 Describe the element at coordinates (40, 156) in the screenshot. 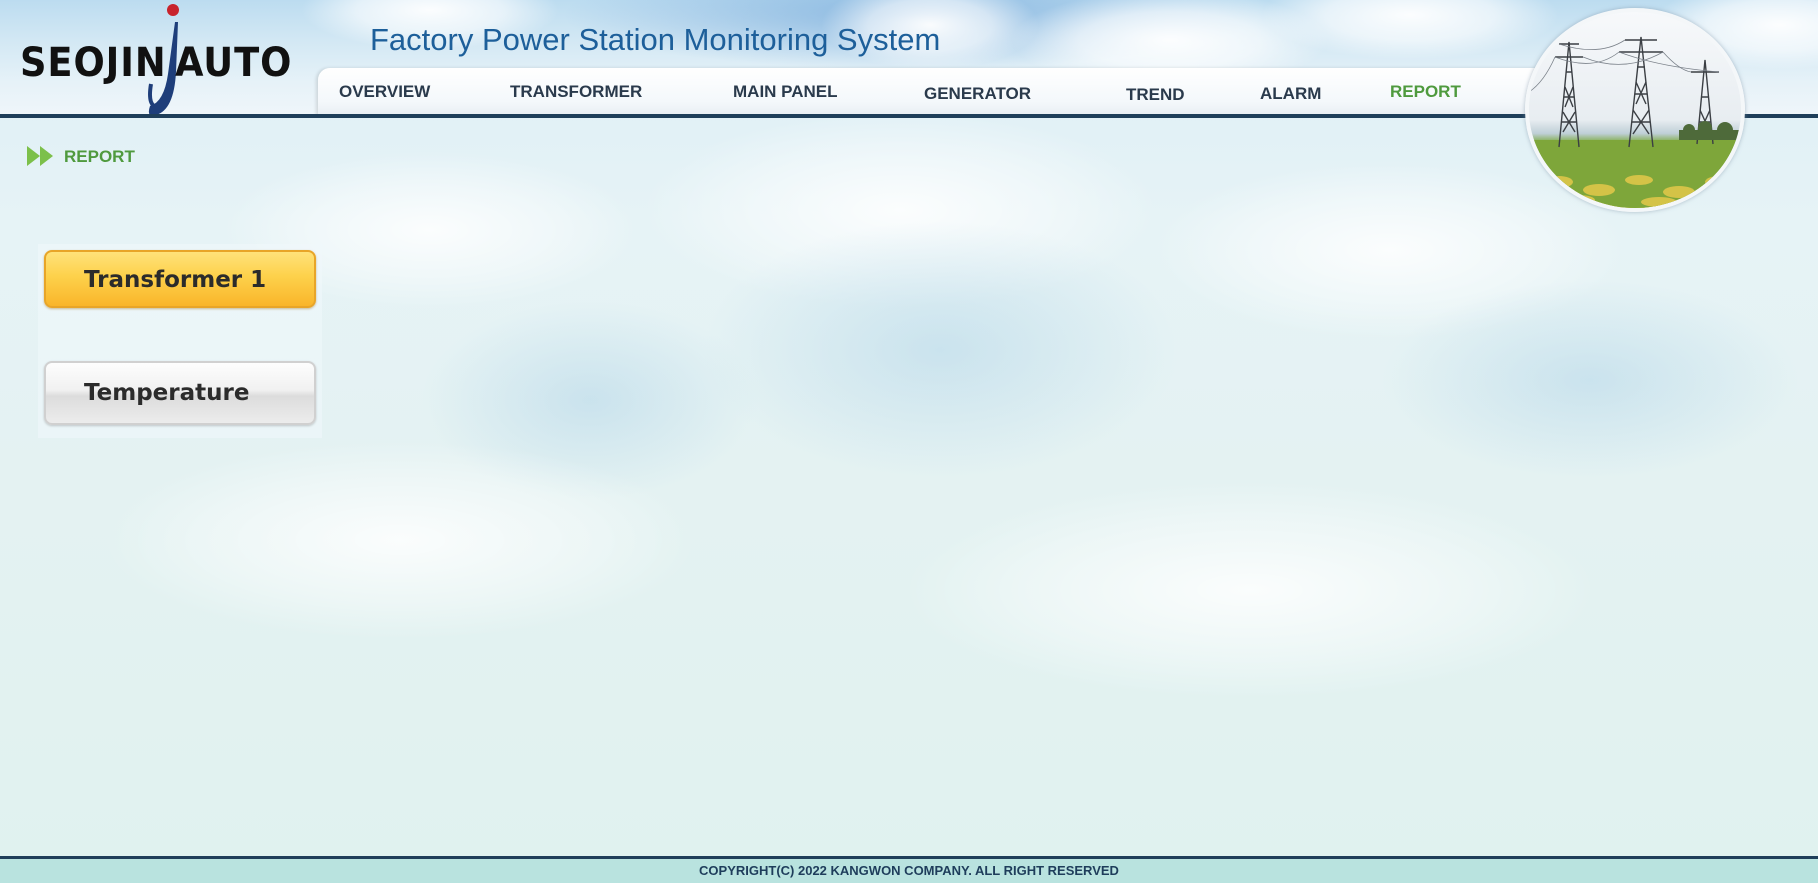

I see `double-arrow-icon` at that location.